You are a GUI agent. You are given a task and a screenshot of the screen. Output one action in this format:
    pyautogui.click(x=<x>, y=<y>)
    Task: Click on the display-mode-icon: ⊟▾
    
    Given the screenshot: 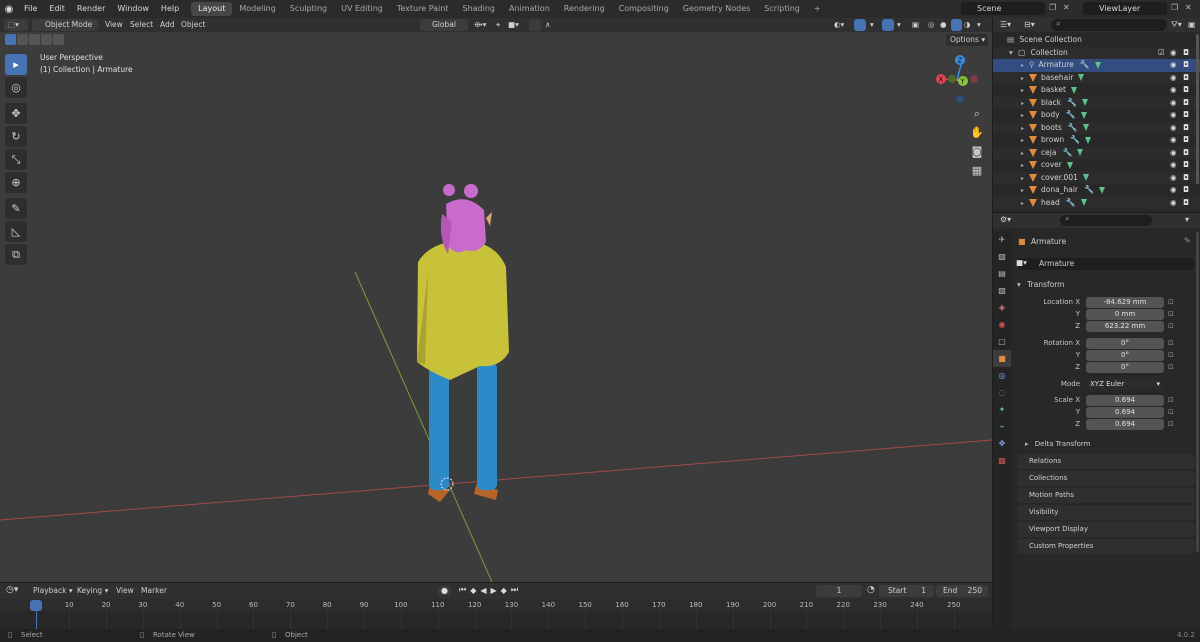 What is the action you would take?
    pyautogui.click(x=1029, y=24)
    